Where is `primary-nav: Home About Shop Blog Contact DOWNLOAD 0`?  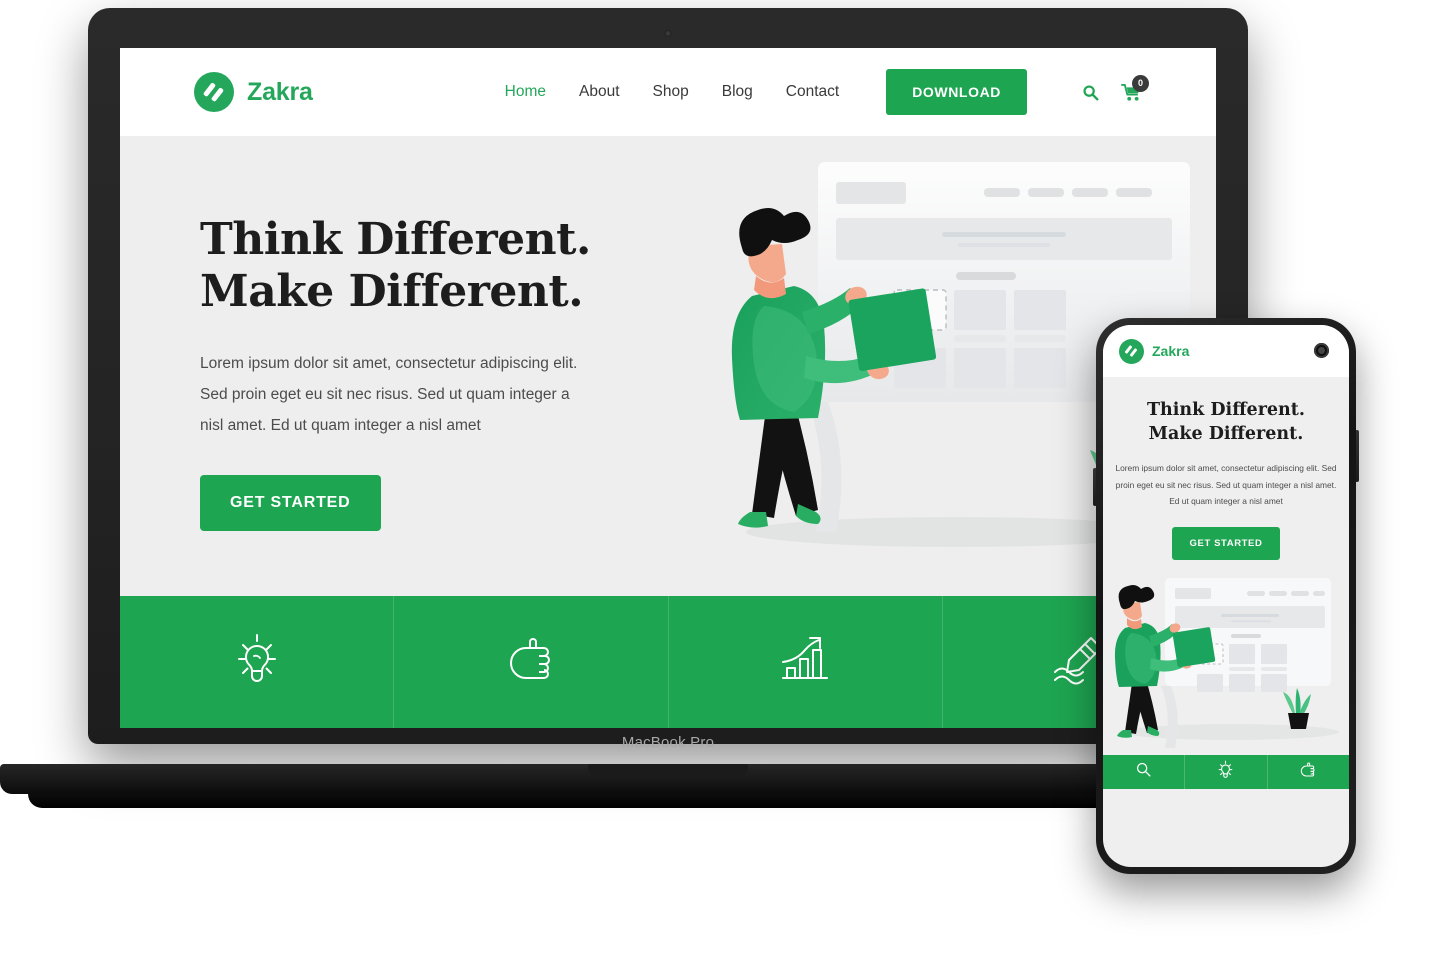 primary-nav: Home About Shop Blog Contact DOWNLOAD 0 is located at coordinates (827, 92).